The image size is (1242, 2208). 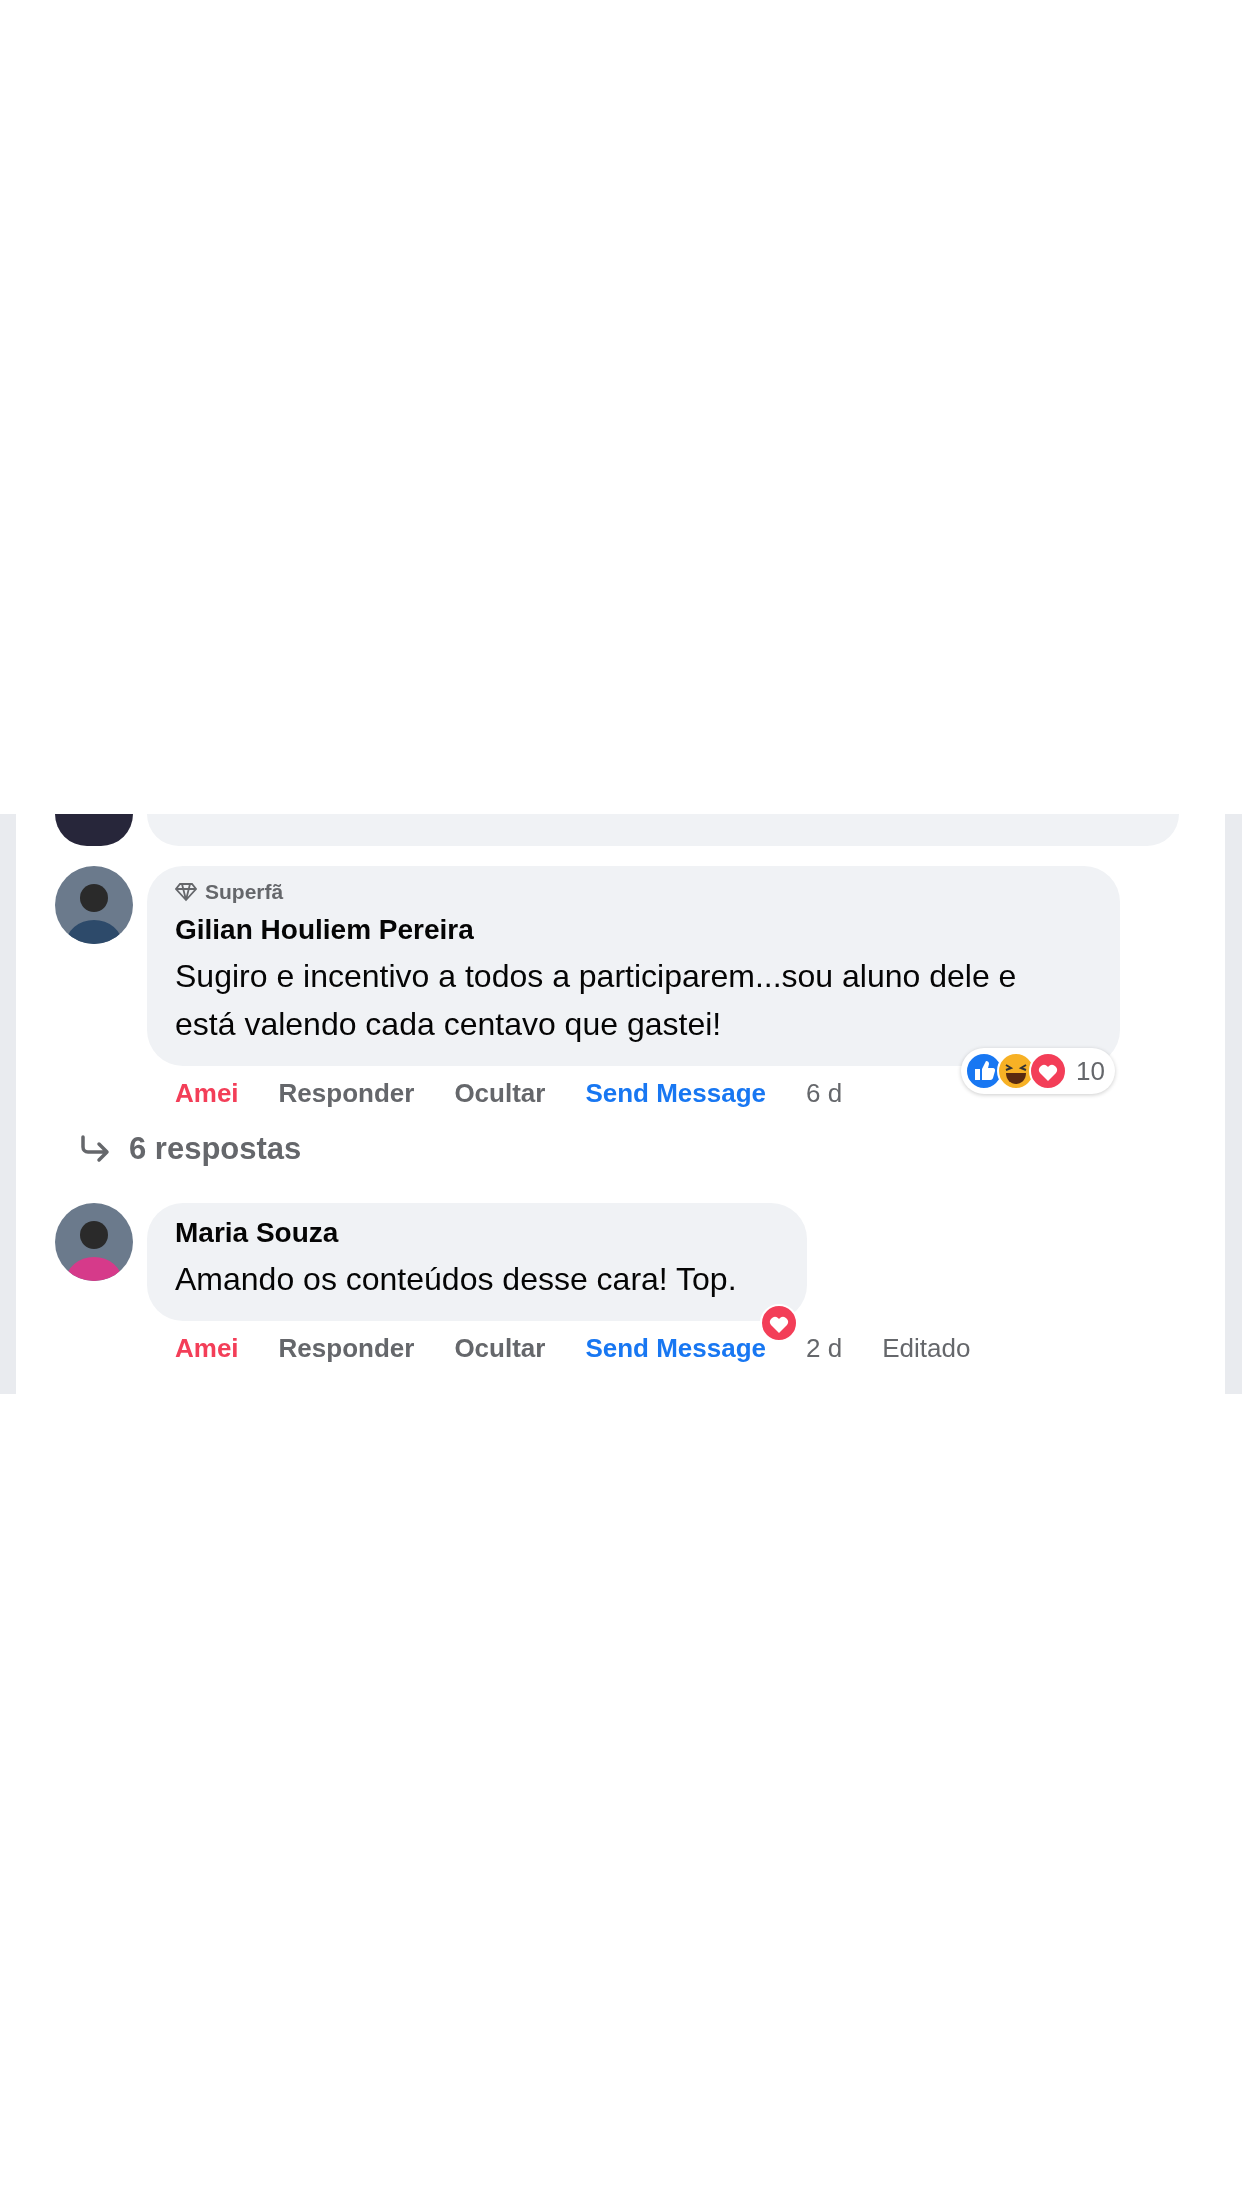 I want to click on timestamp: 6 d, so click(x=824, y=1093).